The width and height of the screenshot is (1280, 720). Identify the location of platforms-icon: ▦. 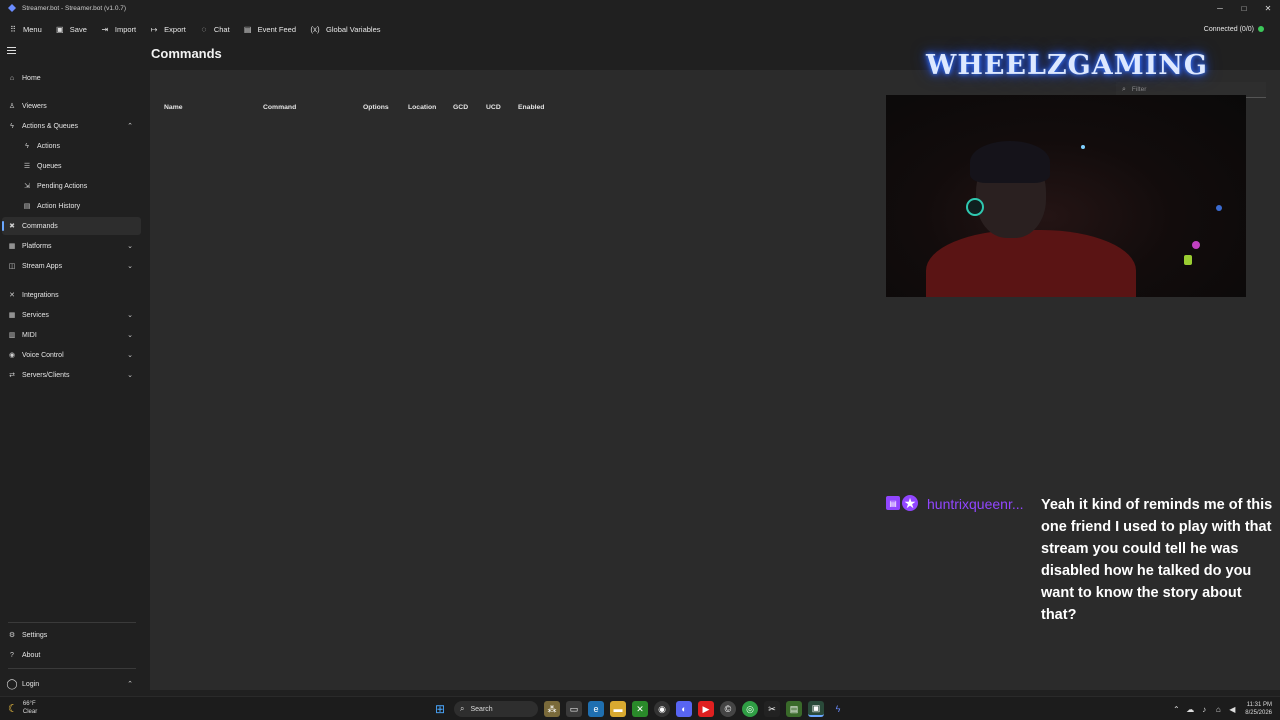
(12, 246).